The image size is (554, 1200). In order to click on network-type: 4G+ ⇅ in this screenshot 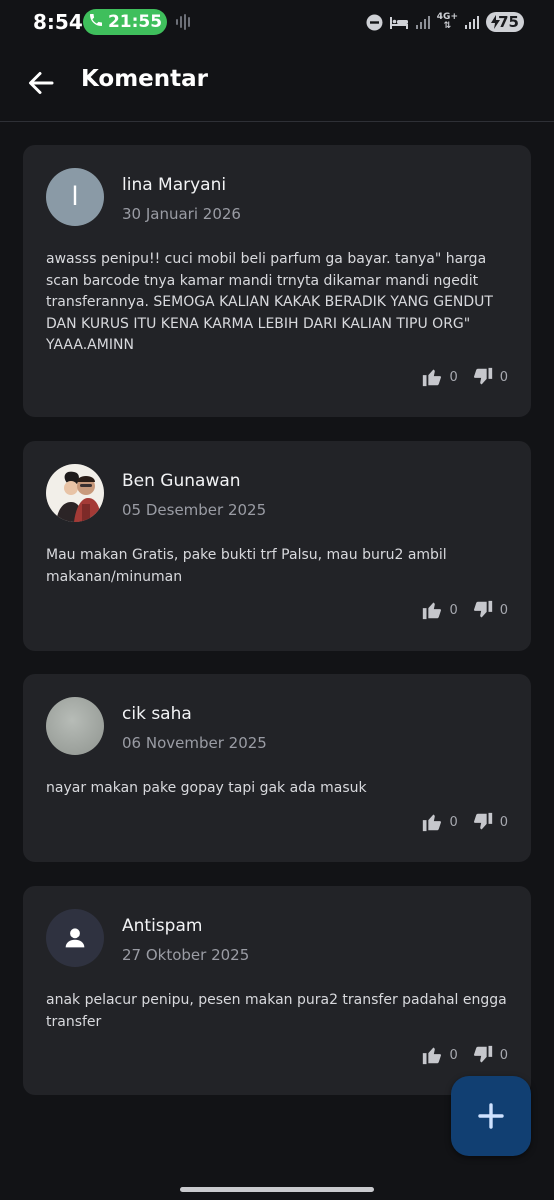, I will do `click(447, 21)`.